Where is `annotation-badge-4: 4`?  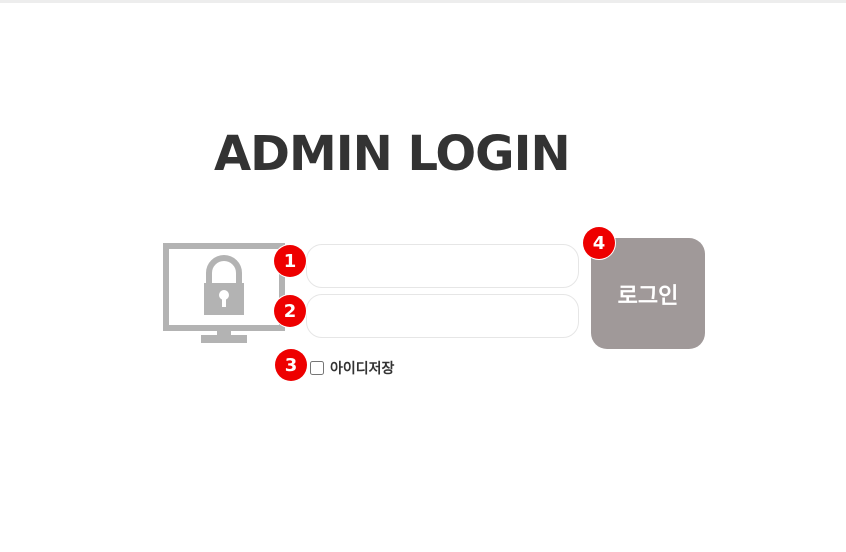 annotation-badge-4: 4 is located at coordinates (599, 243).